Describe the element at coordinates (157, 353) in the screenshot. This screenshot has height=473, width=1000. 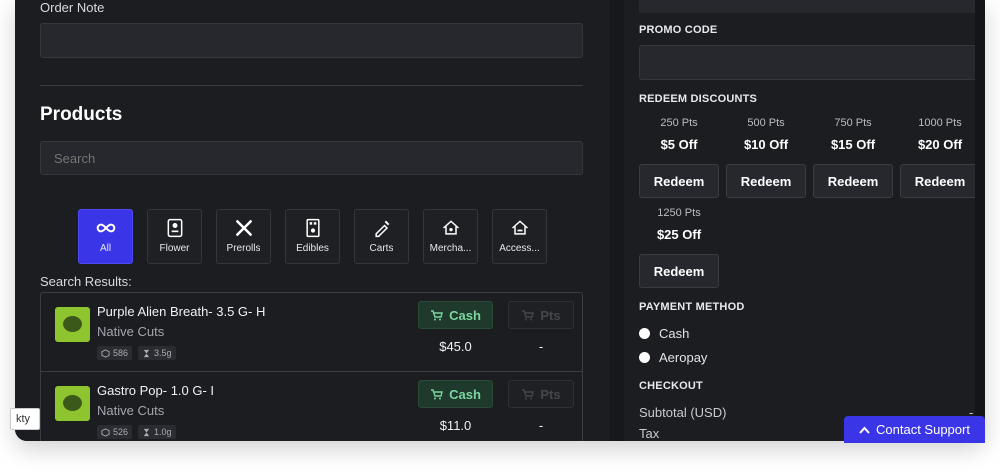
I see `weight-chip: 3.5g` at that location.